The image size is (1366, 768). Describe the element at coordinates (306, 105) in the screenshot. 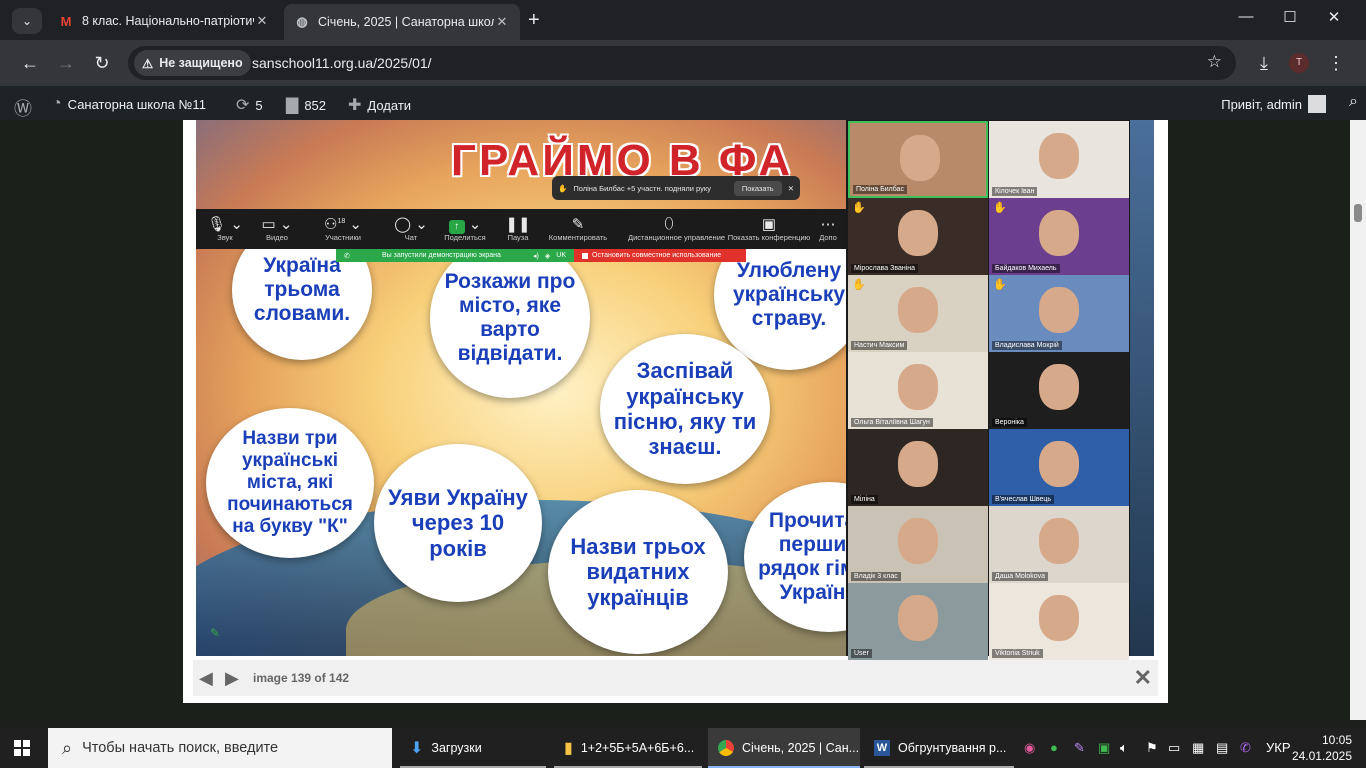

I see `wp-comments: ▇ 852` at that location.